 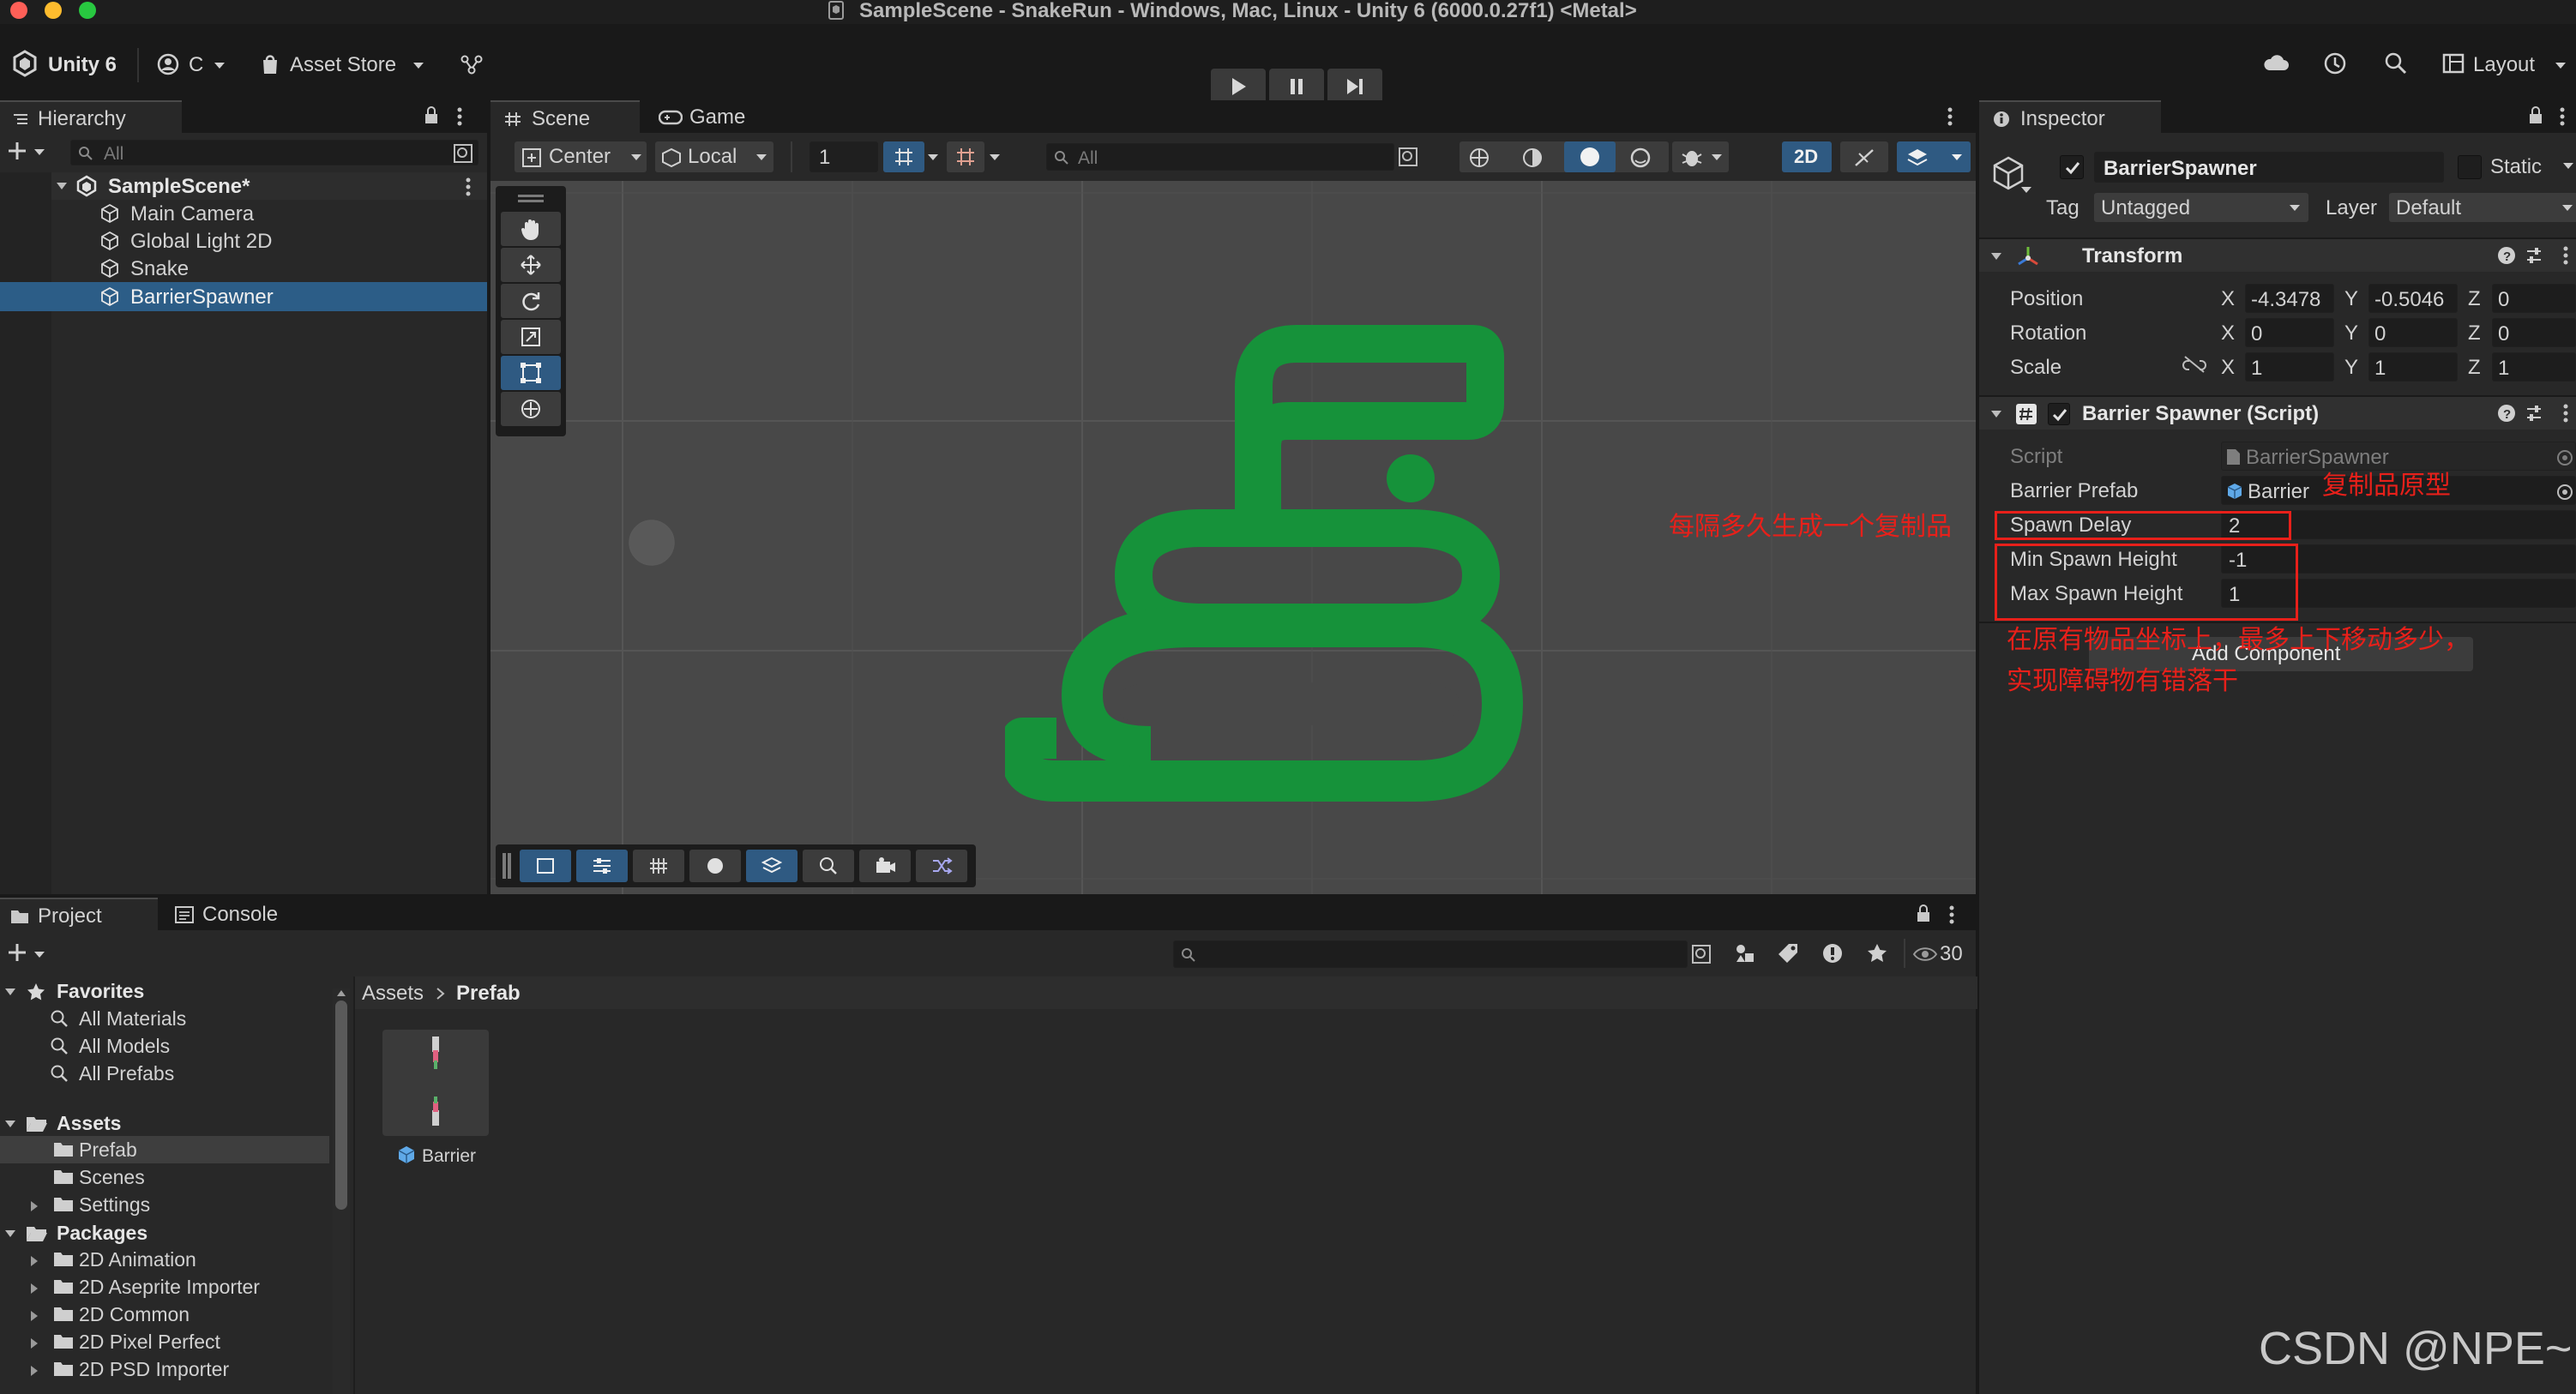 I want to click on favorite-item: All Materials, so click(x=132, y=1019).